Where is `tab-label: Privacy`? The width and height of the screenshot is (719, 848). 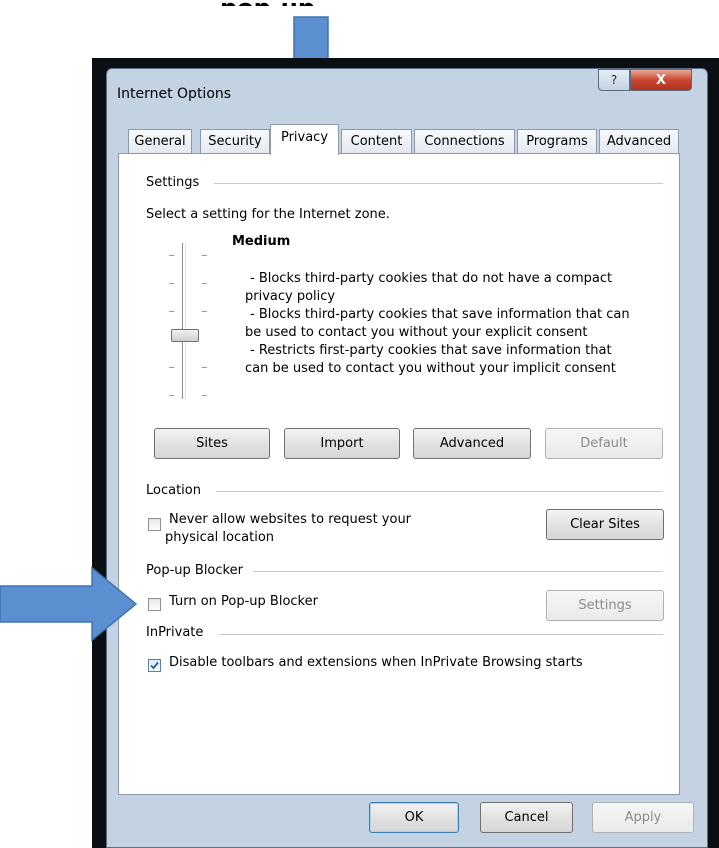 tab-label: Privacy is located at coordinates (304, 137).